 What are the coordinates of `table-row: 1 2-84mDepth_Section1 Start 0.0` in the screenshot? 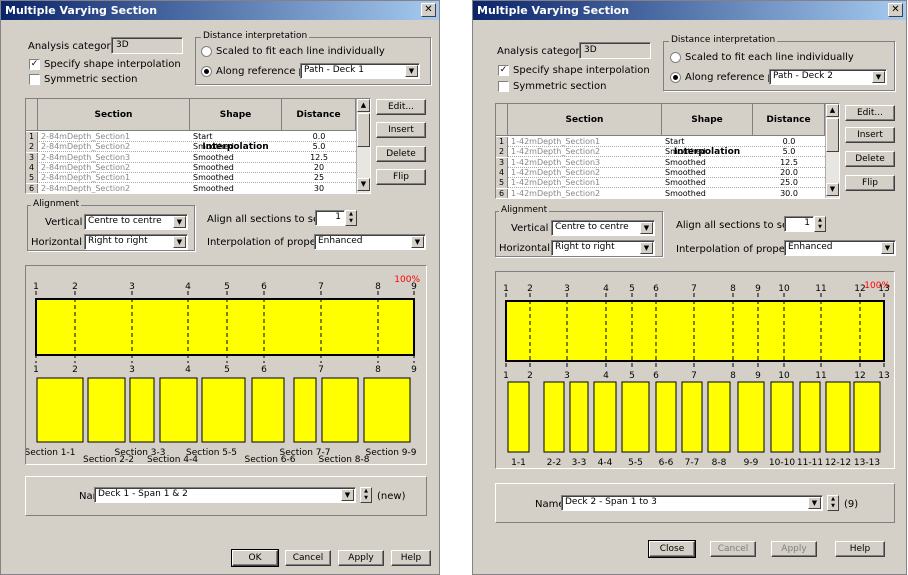 It's located at (191, 137).